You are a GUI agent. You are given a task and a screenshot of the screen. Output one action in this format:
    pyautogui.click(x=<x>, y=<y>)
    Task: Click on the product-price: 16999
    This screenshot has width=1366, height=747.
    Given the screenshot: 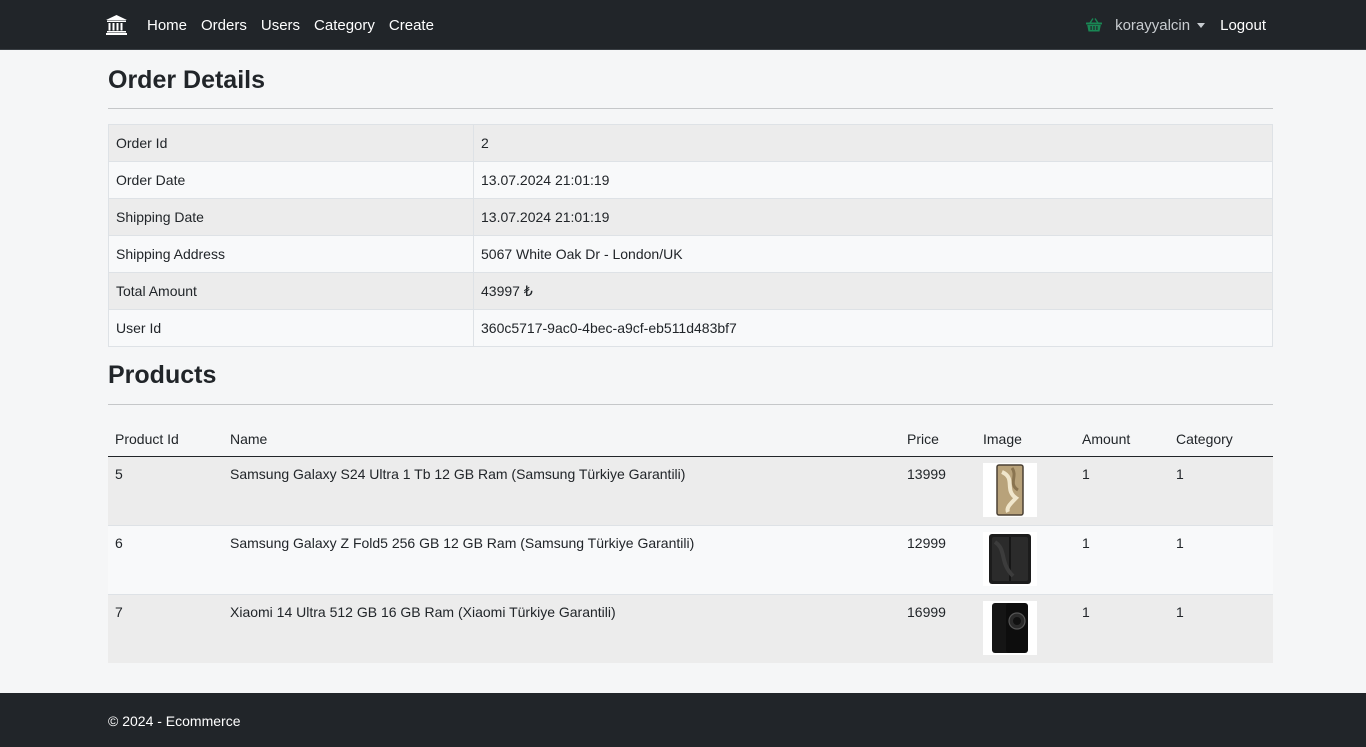 What is the action you would take?
    pyautogui.click(x=938, y=628)
    